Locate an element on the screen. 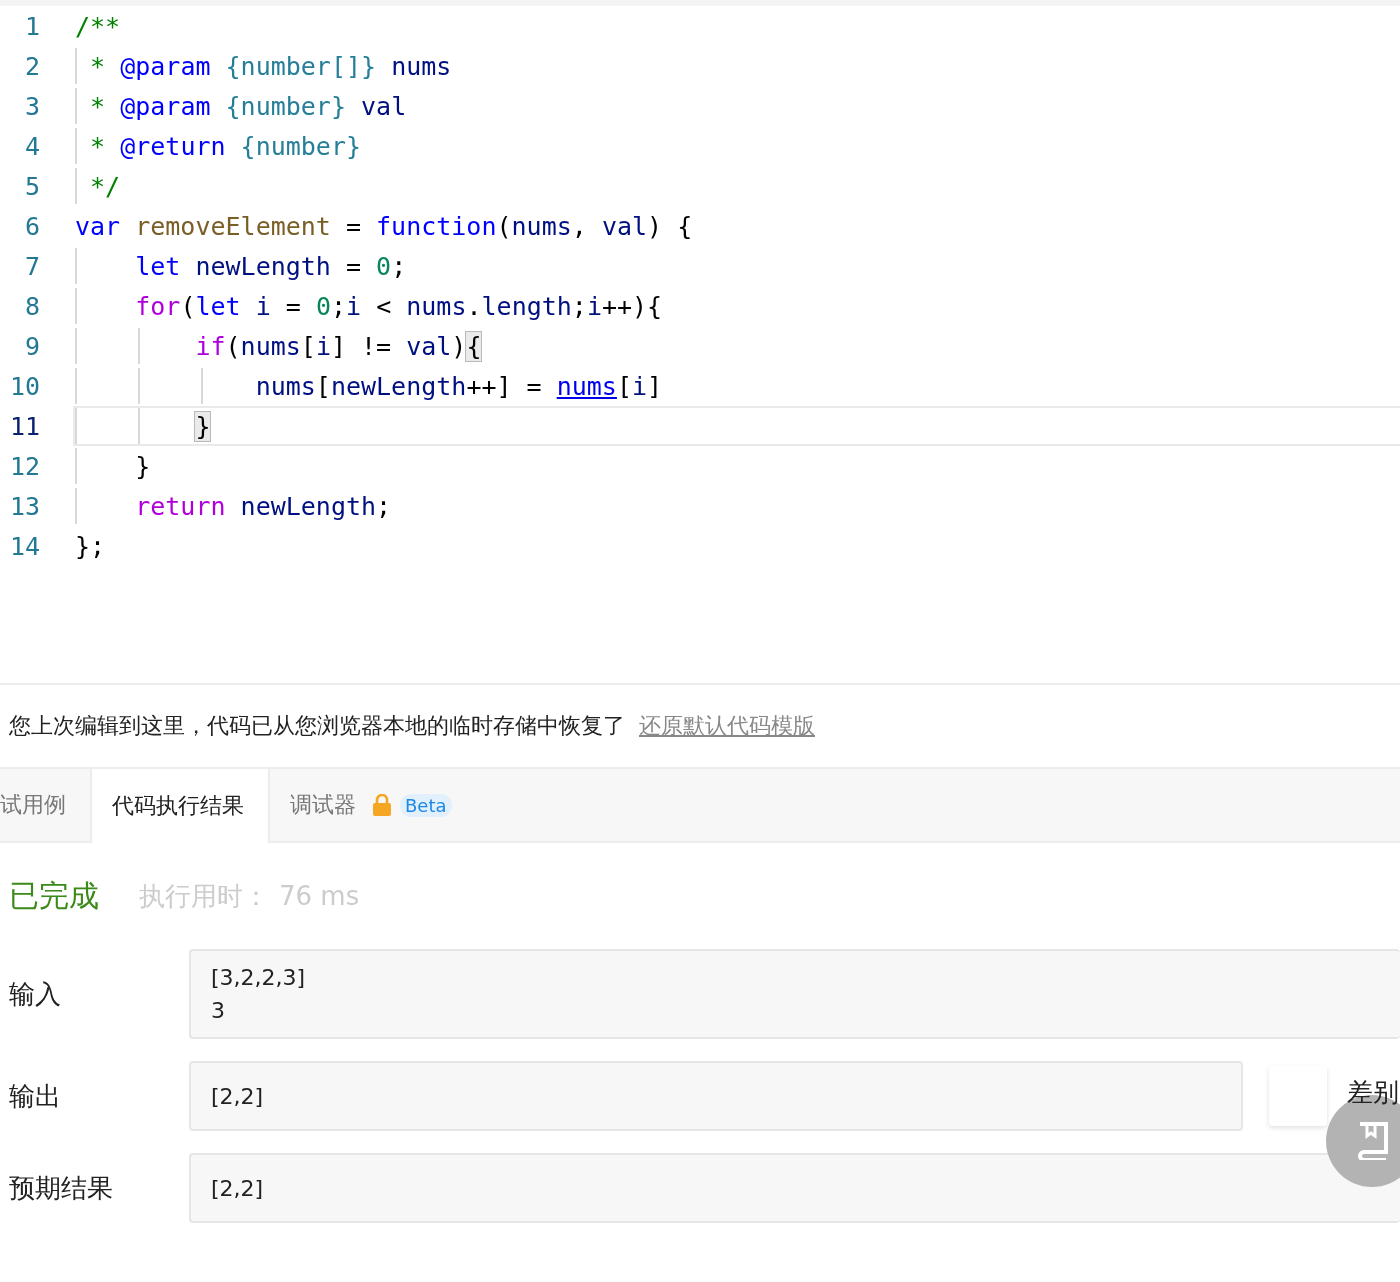 The image size is (1400, 1282). code-line: */ is located at coordinates (105, 186).